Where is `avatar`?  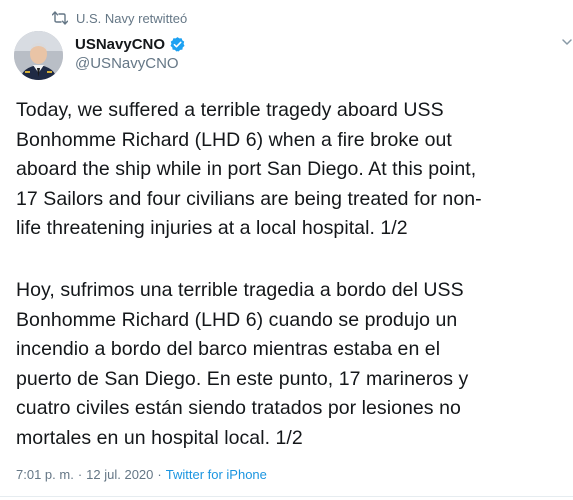
avatar is located at coordinates (38, 55).